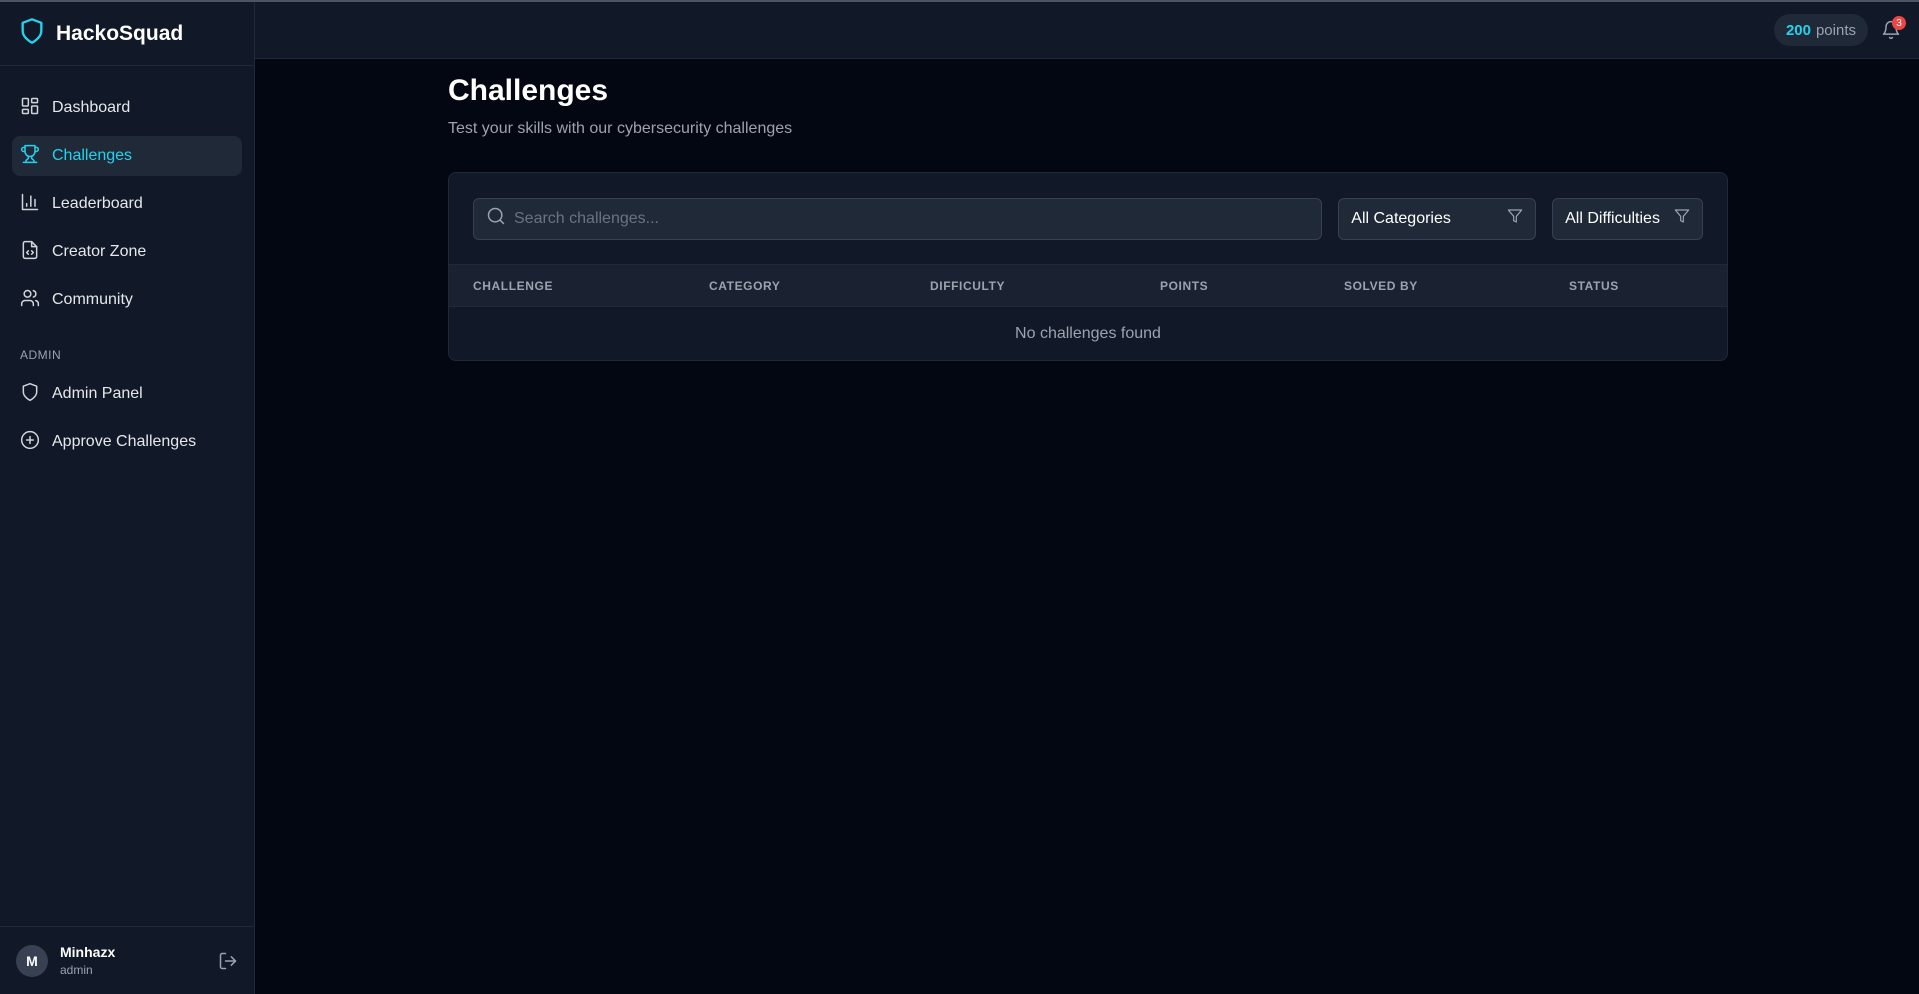 Image resolution: width=1919 pixels, height=994 pixels. What do you see at coordinates (41, 355) in the screenshot?
I see `admin-section-heading: ADMIN` at bounding box center [41, 355].